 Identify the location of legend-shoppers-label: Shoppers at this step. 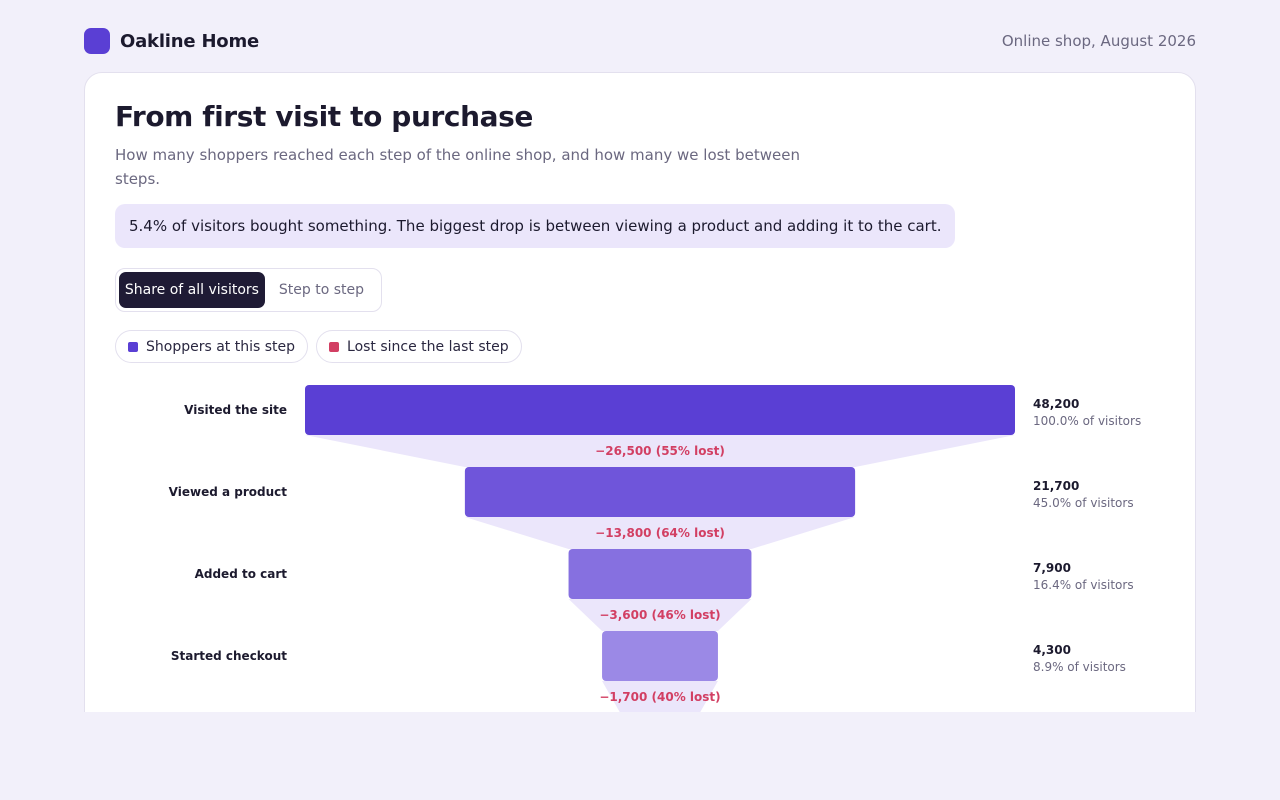
(221, 346).